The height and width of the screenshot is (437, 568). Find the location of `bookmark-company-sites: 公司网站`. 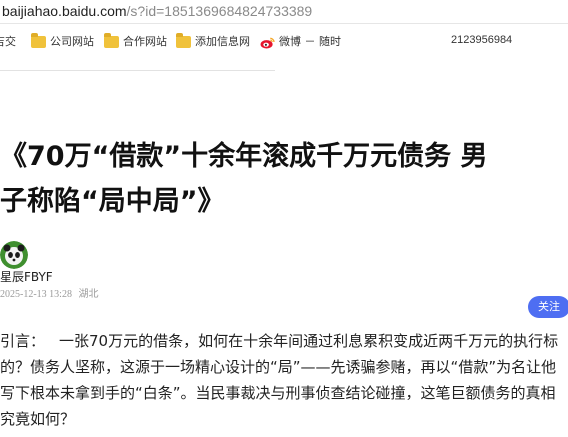

bookmark-company-sites: 公司网站 is located at coordinates (62, 42).